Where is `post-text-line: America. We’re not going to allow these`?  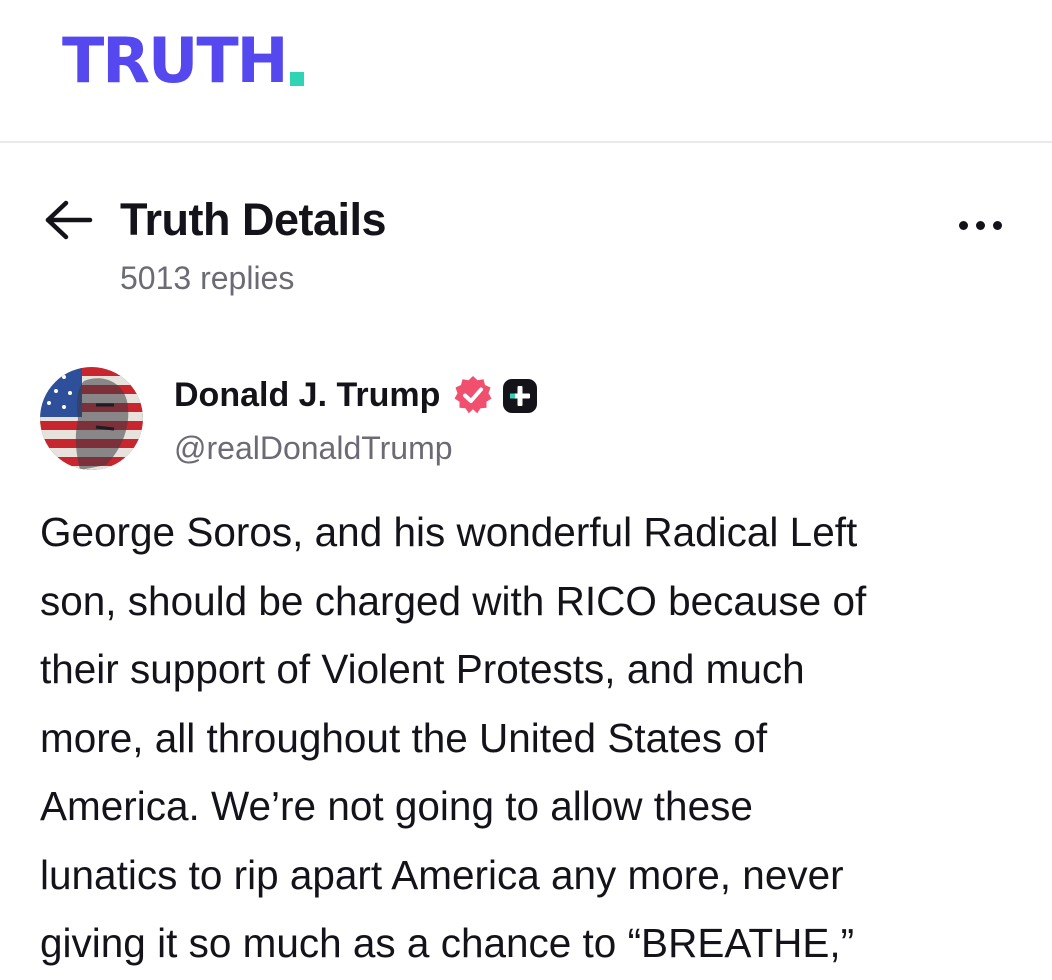 post-text-line: America. We’re not going to allow these is located at coordinates (396, 806).